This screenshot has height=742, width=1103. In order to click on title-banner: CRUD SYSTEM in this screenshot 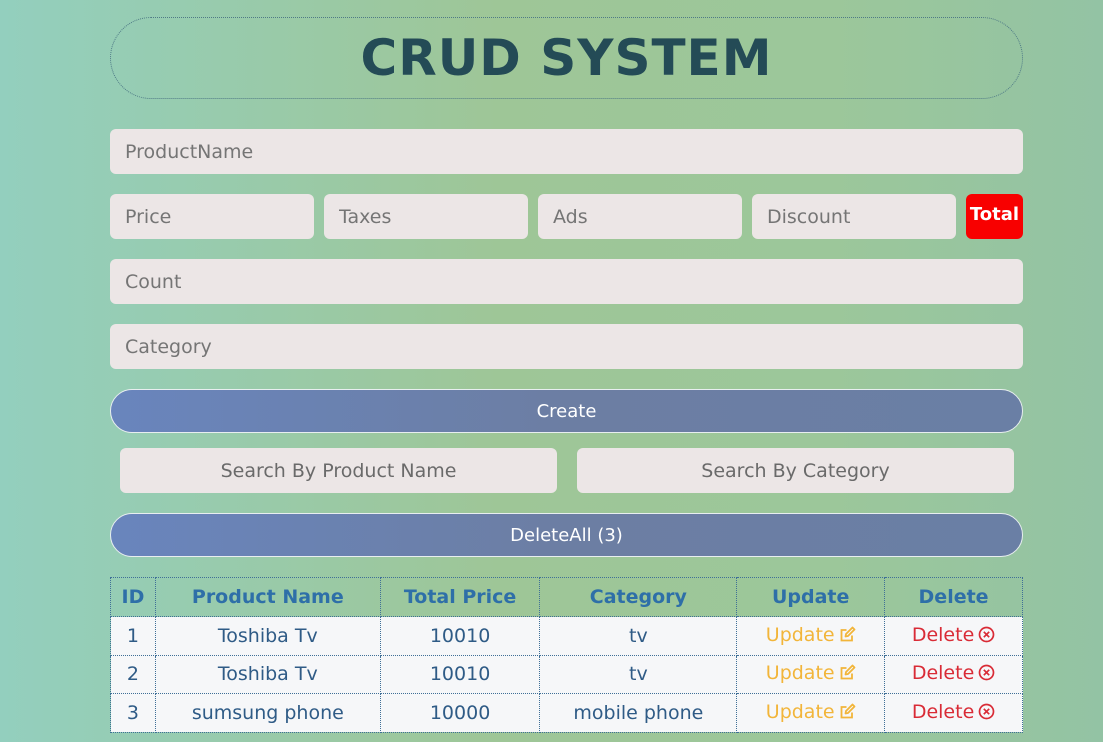, I will do `click(566, 58)`.